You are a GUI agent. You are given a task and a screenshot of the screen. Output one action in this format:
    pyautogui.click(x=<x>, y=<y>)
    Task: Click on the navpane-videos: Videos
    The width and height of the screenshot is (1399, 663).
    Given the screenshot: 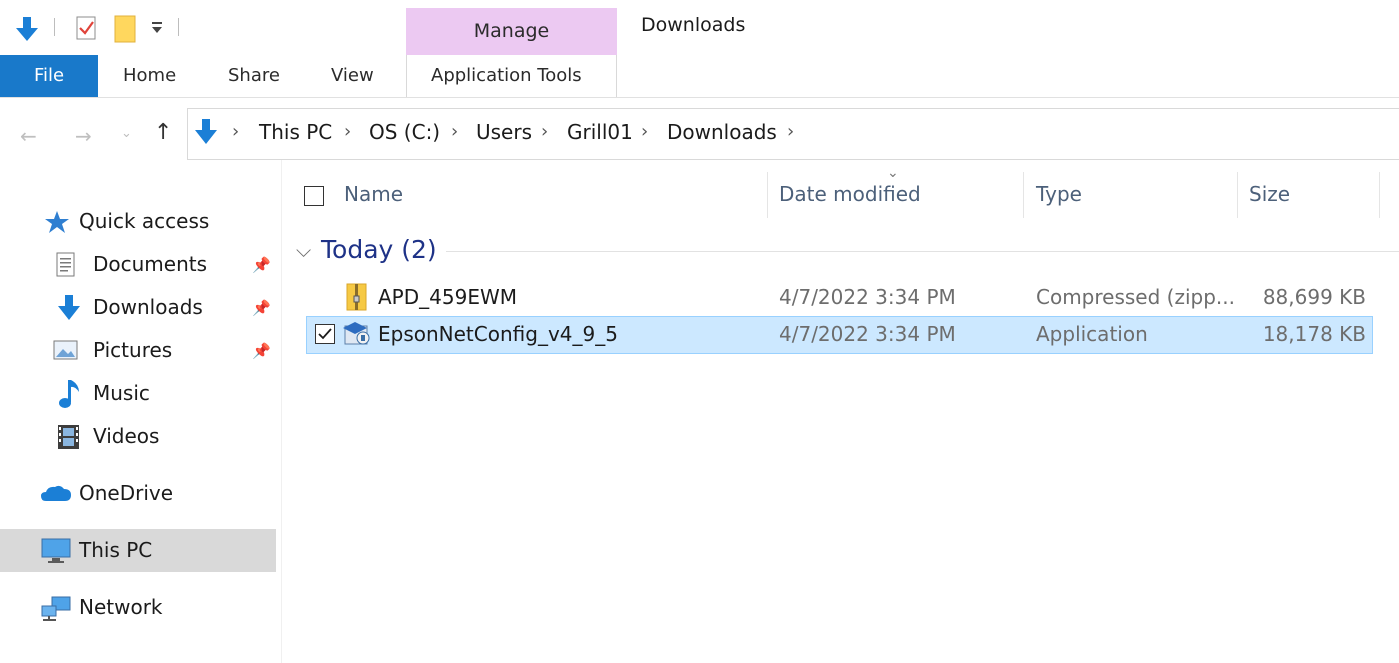 What is the action you would take?
    pyautogui.click(x=126, y=436)
    